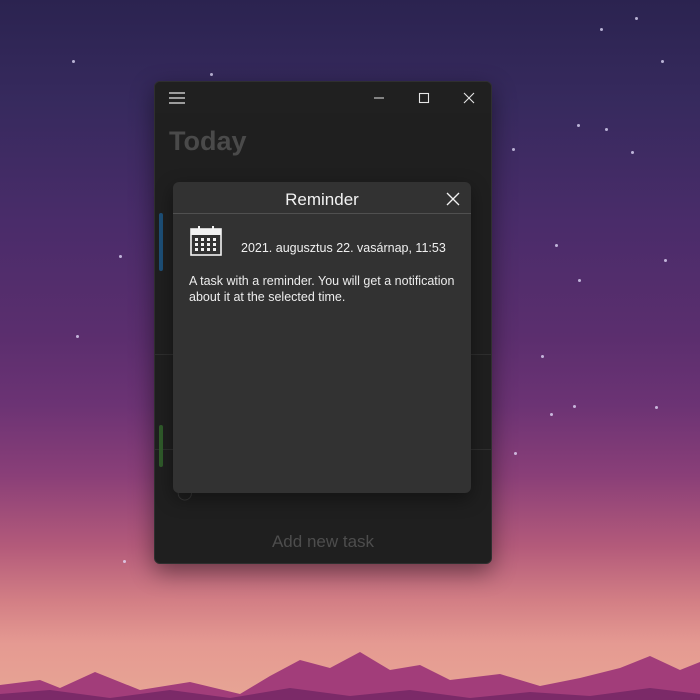  Describe the element at coordinates (206, 243) in the screenshot. I see `calendar-icon` at that location.